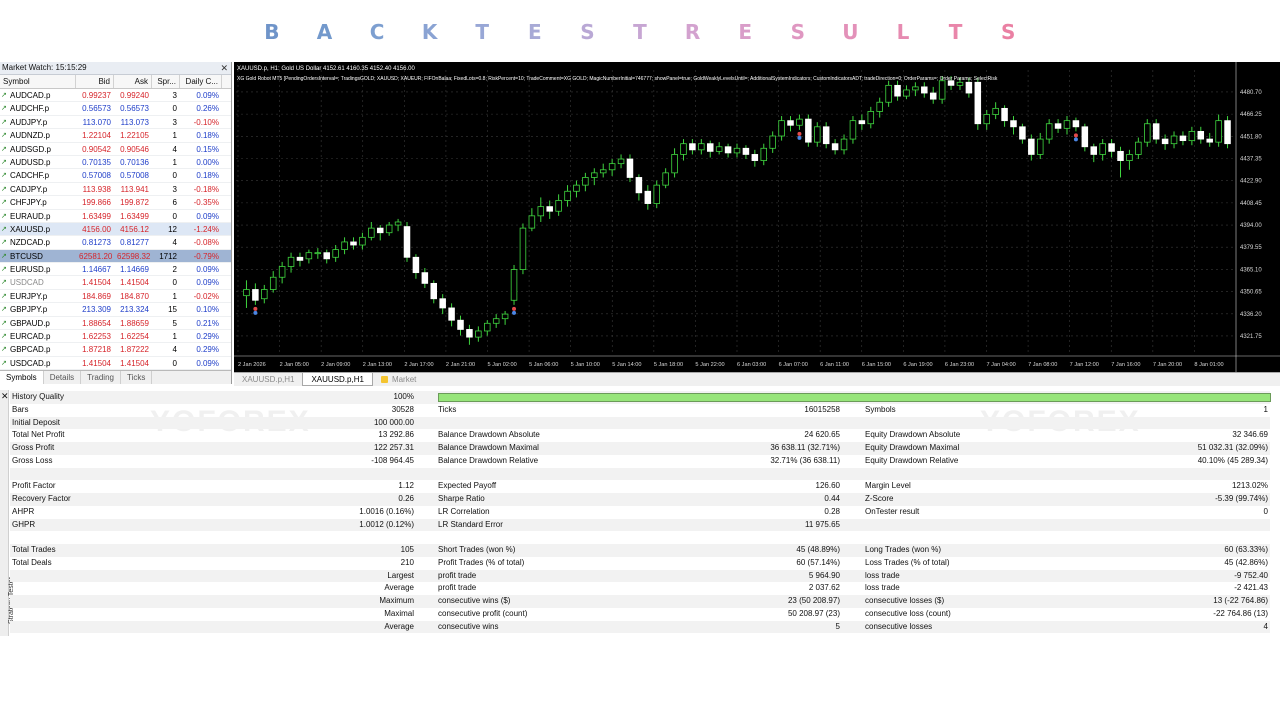  What do you see at coordinates (115, 136) in the screenshot?
I see `market-watch-row: AUDNZD.p 1.22104 1.22105 1 0.18%` at bounding box center [115, 136].